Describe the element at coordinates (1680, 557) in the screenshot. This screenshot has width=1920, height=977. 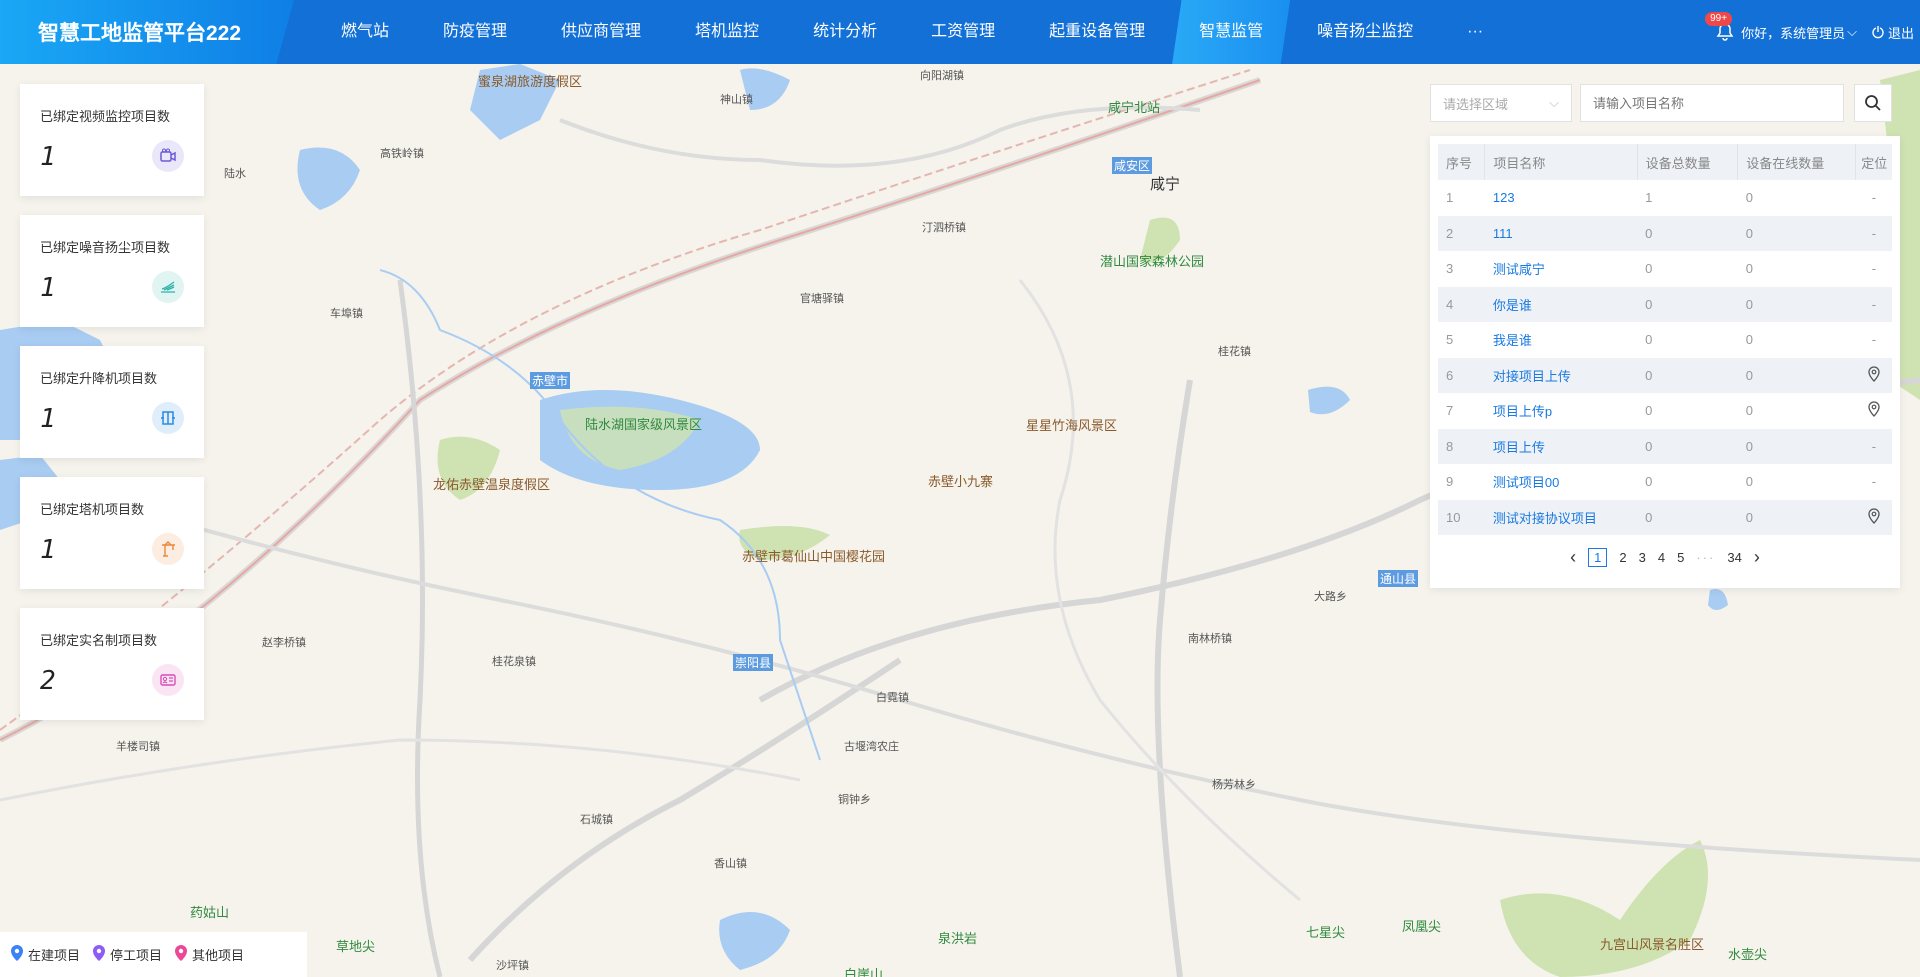
I see `page-number: 5` at that location.